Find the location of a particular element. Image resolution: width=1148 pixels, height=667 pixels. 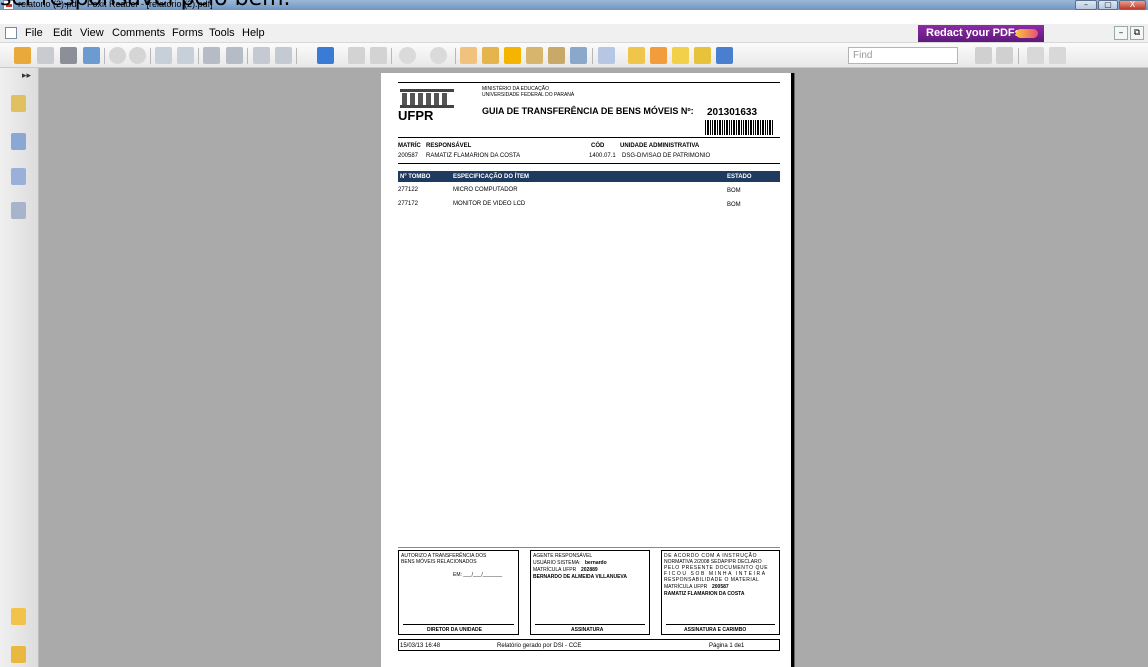

toolbar: Find is located at coordinates (574, 55).